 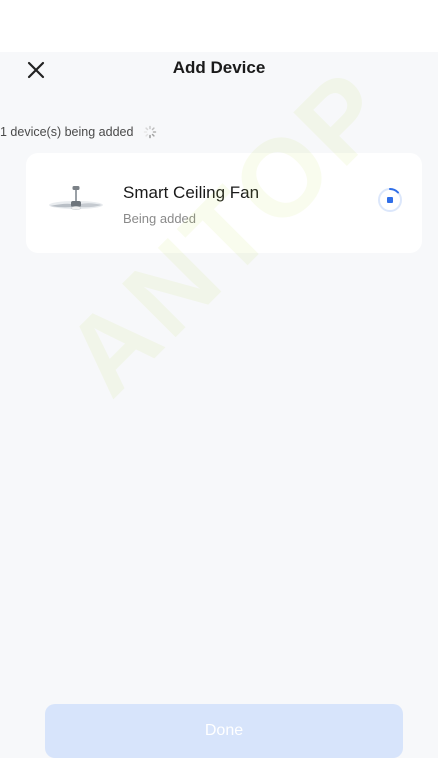 What do you see at coordinates (219, 26) in the screenshot?
I see `status-bar-area` at bounding box center [219, 26].